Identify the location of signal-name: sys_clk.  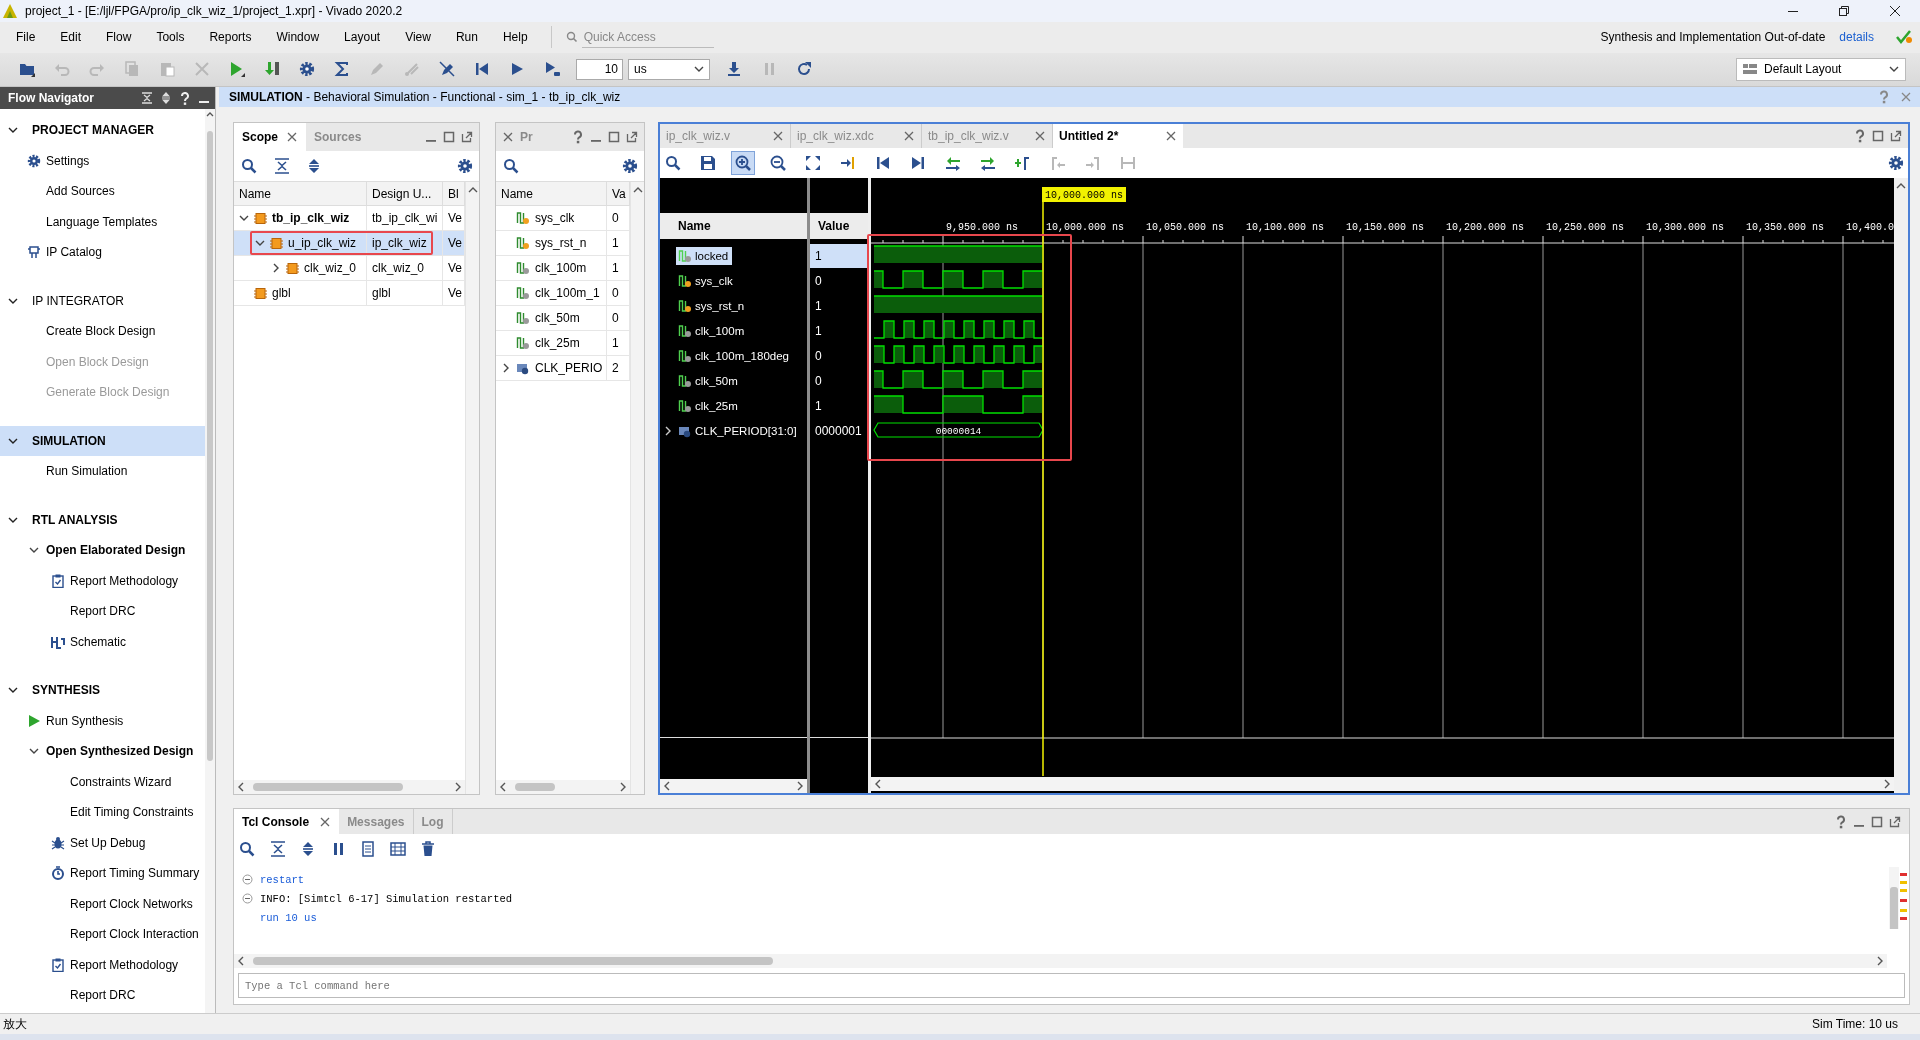
(706, 280).